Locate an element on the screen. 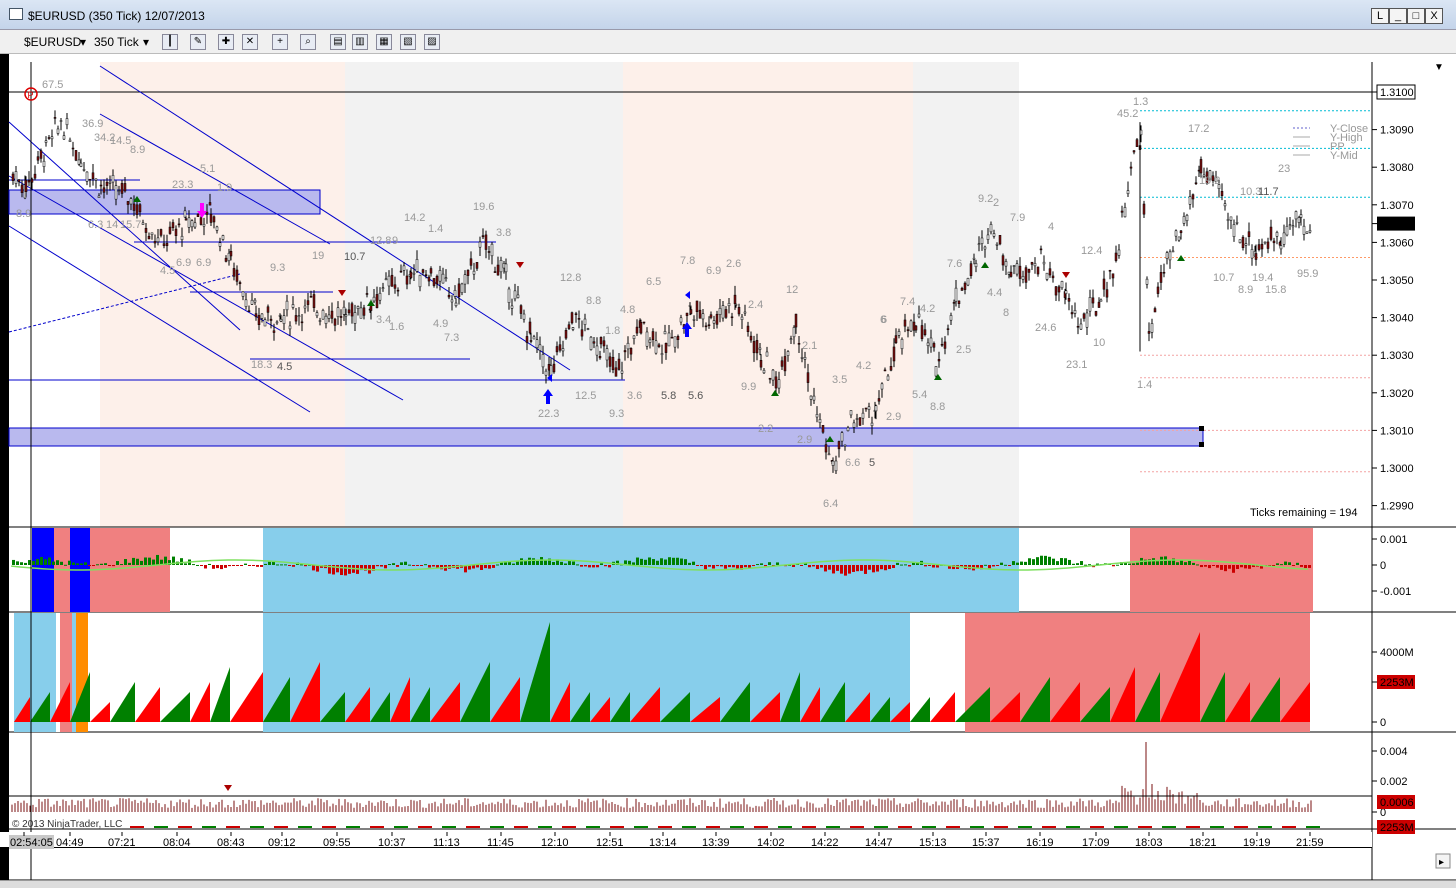  bar-type-icon: ┃ is located at coordinates (170, 42).